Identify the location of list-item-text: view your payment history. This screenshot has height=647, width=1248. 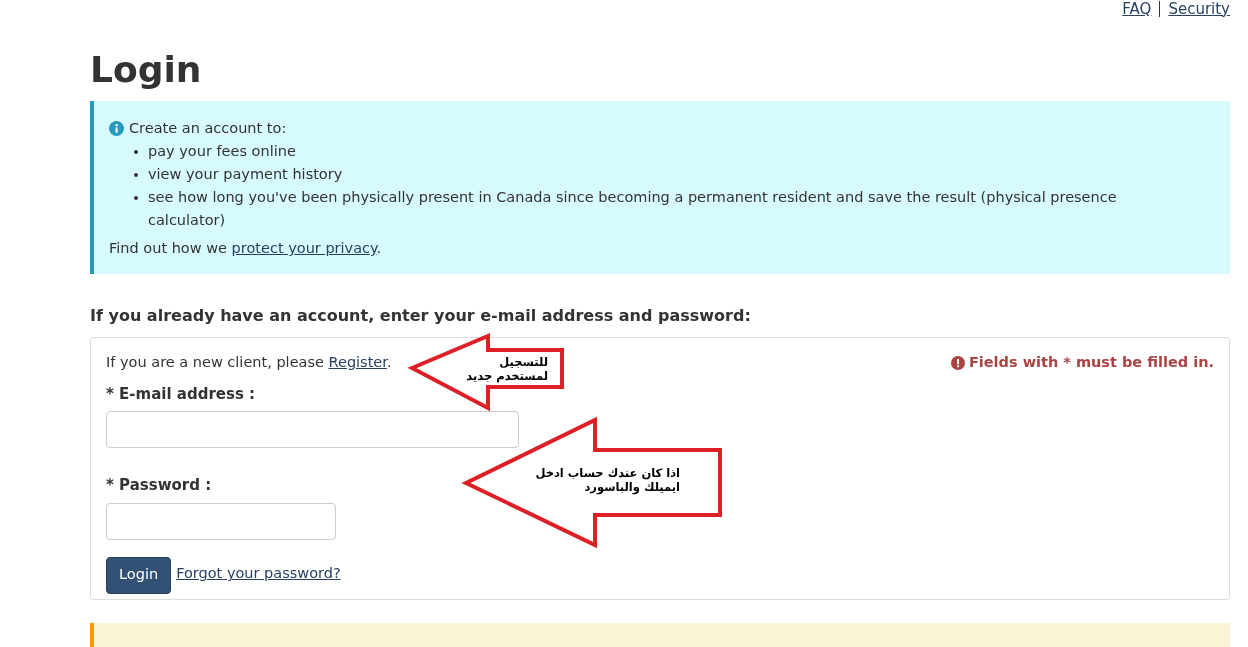
(245, 174).